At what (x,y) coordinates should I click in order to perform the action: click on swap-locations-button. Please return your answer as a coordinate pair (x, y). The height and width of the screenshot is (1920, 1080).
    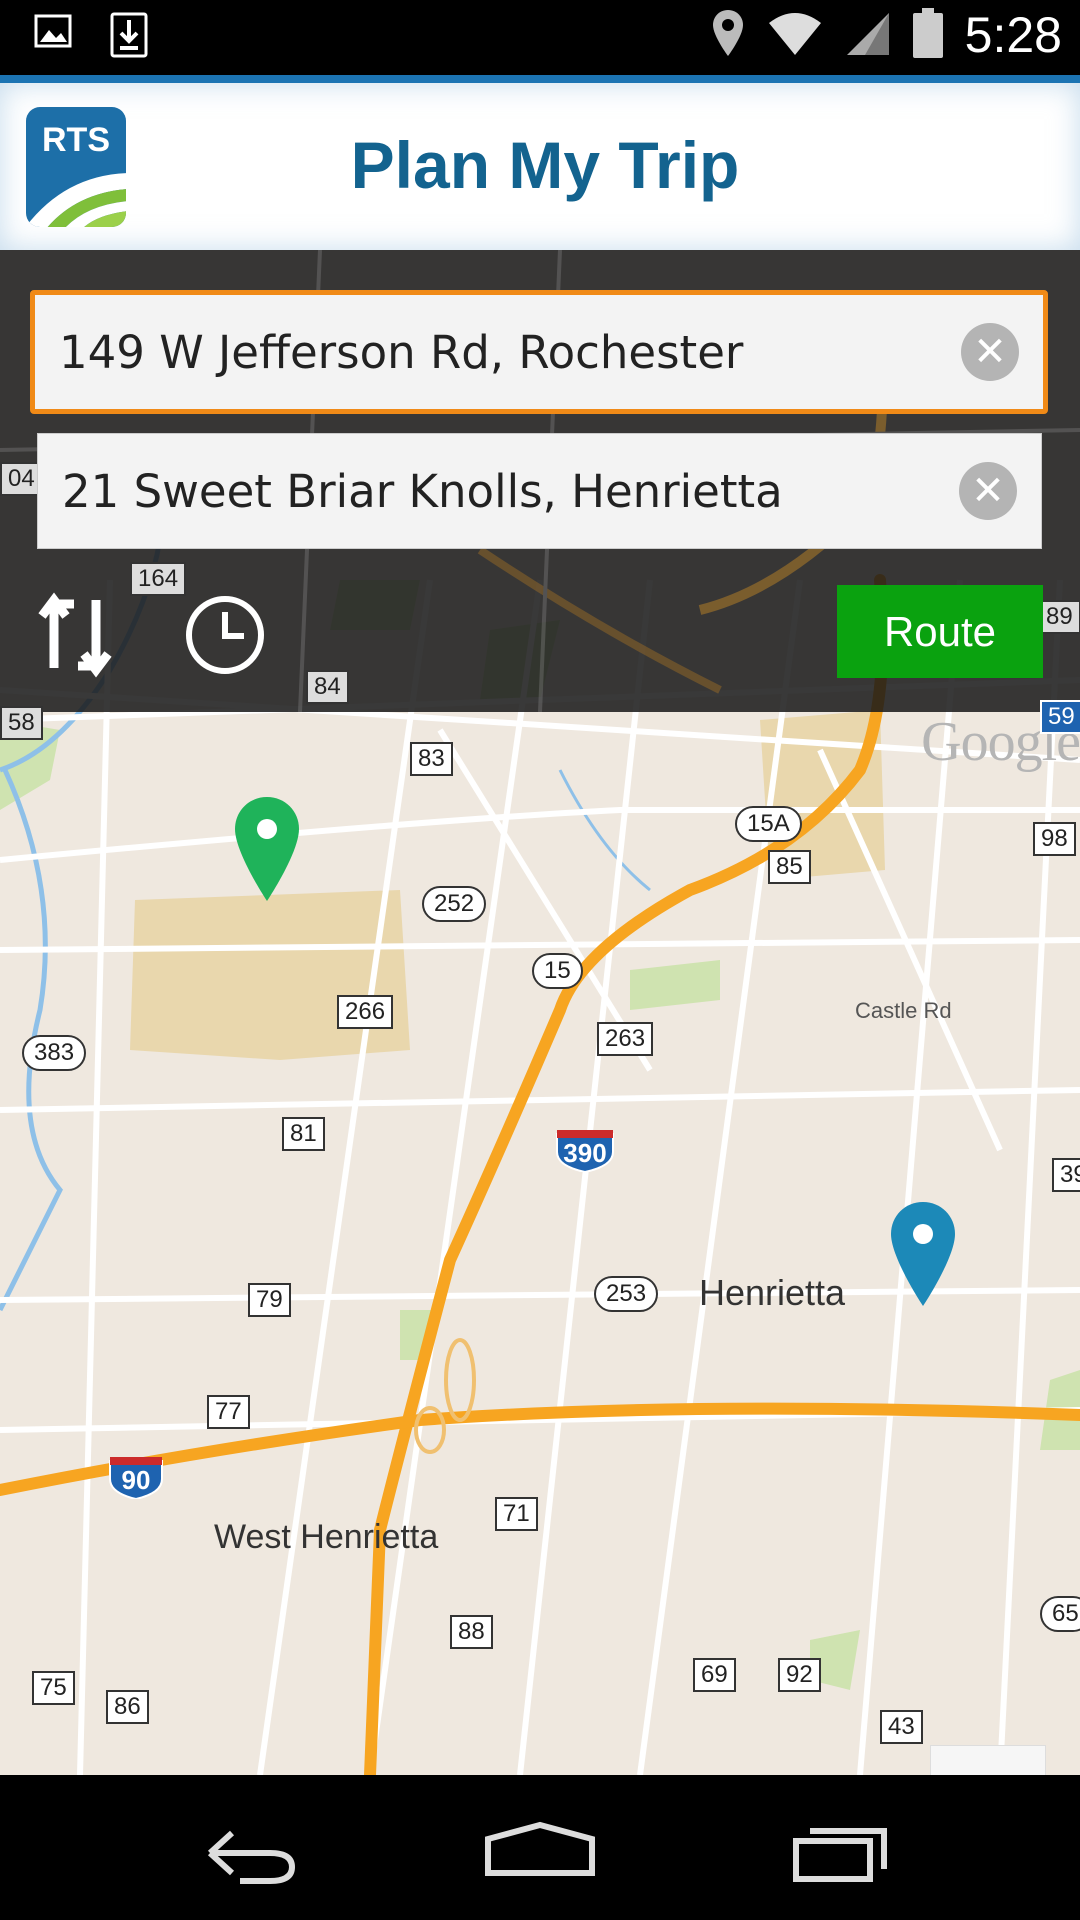
    Looking at the image, I should click on (76, 635).